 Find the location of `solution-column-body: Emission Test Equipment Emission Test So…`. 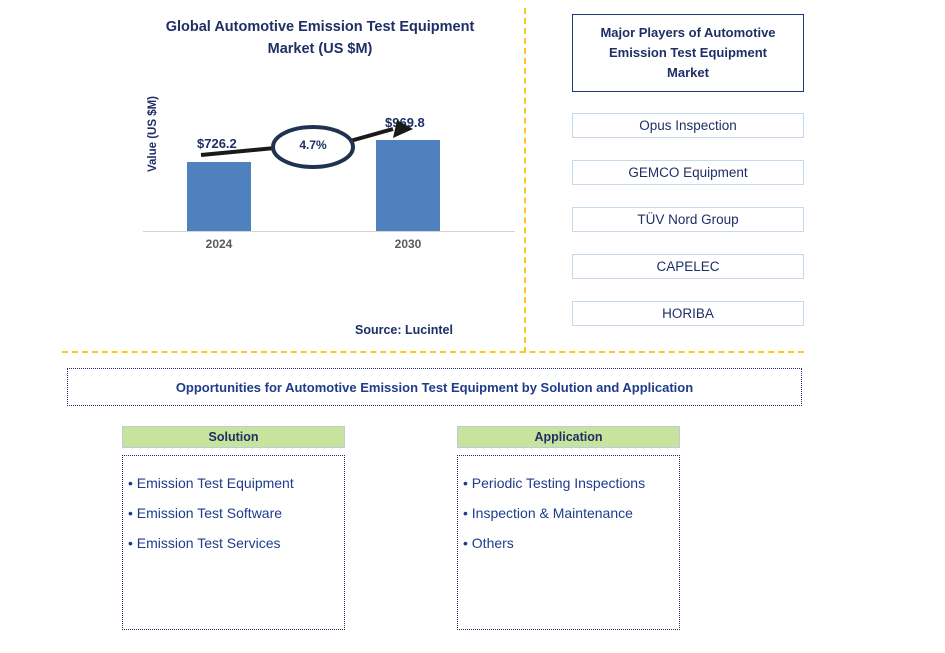

solution-column-body: Emission Test Equipment Emission Test So… is located at coordinates (233, 542).